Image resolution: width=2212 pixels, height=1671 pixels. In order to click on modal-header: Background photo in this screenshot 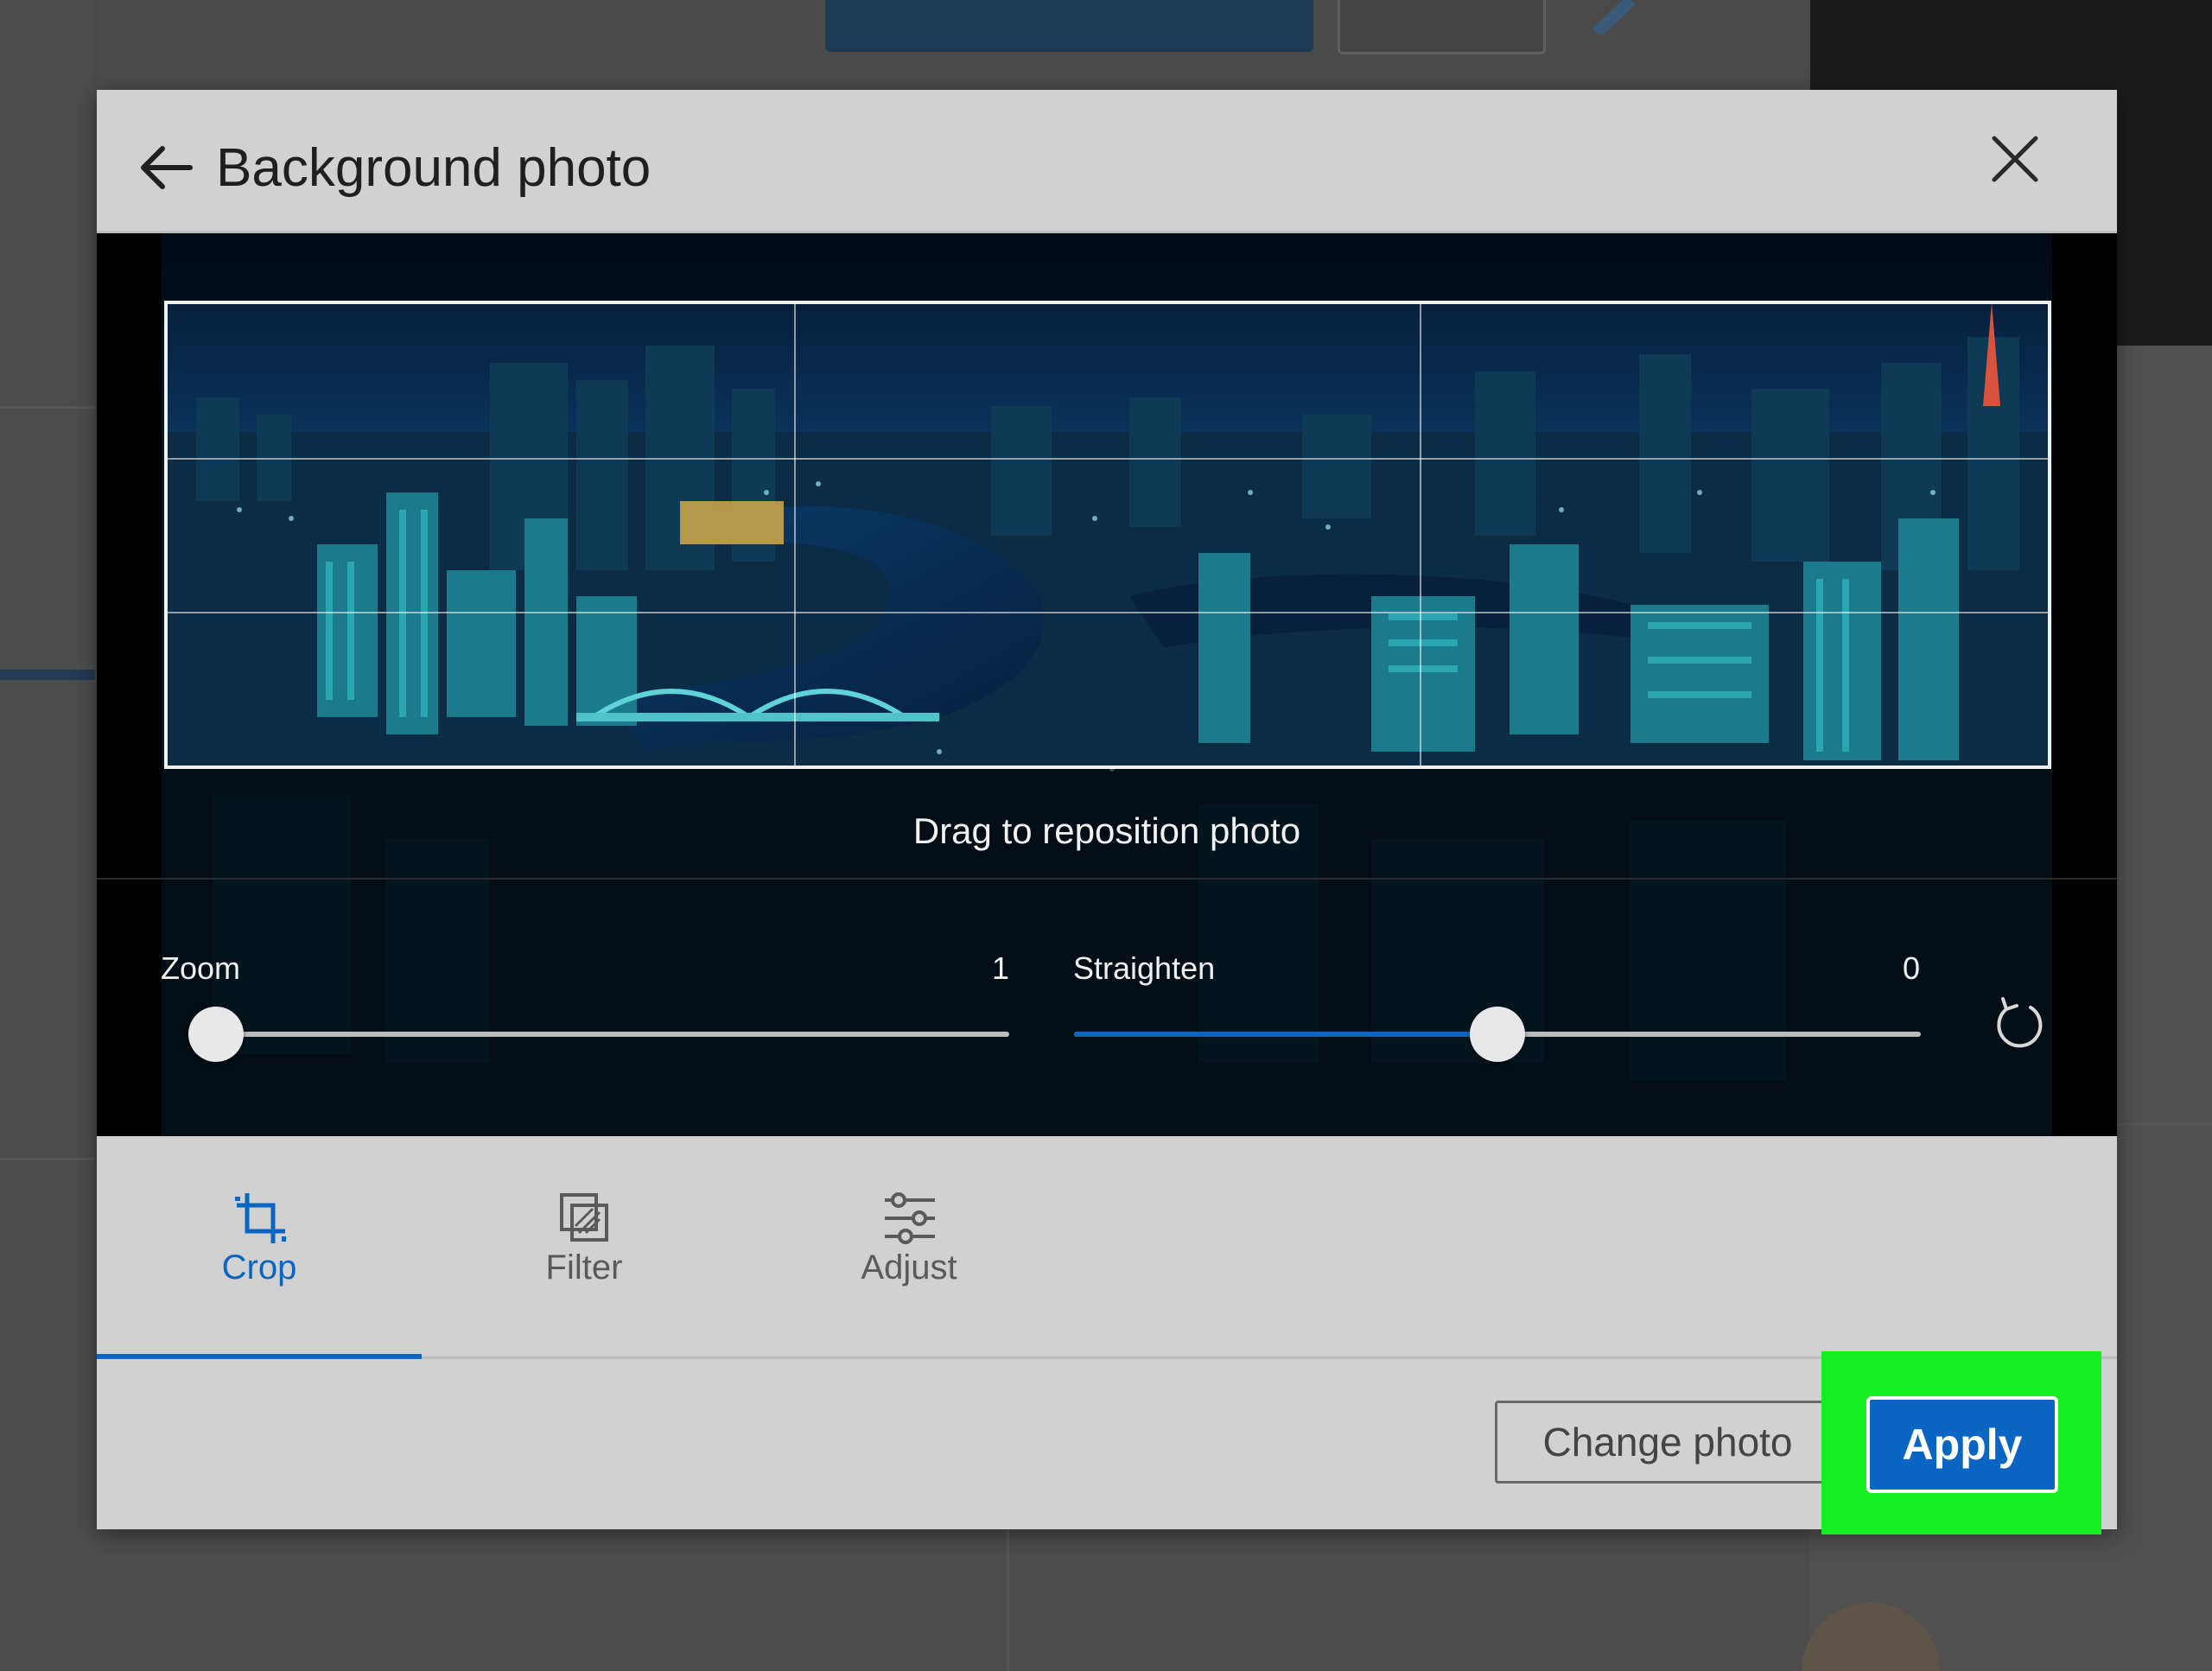, I will do `click(1107, 161)`.